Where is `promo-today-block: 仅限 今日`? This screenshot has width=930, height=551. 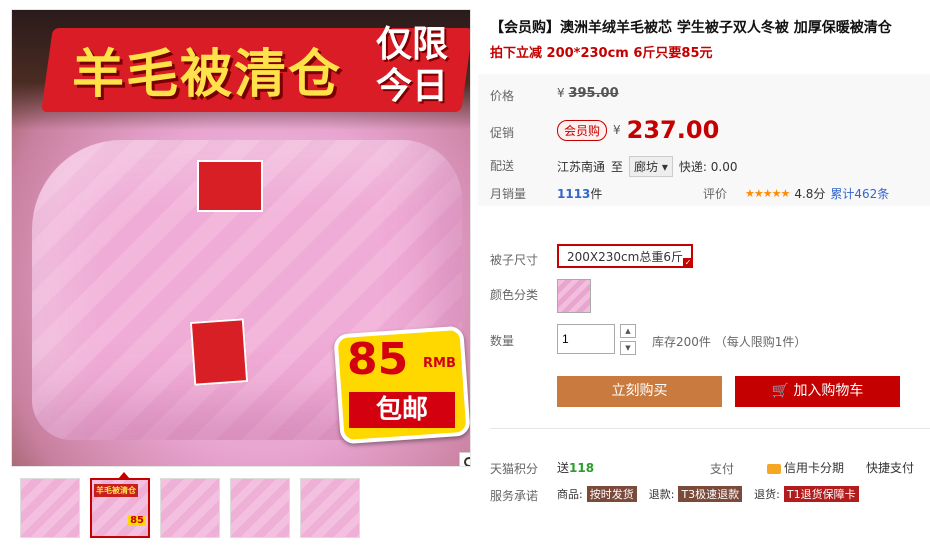 promo-today-block: 仅限 今日 is located at coordinates (412, 67).